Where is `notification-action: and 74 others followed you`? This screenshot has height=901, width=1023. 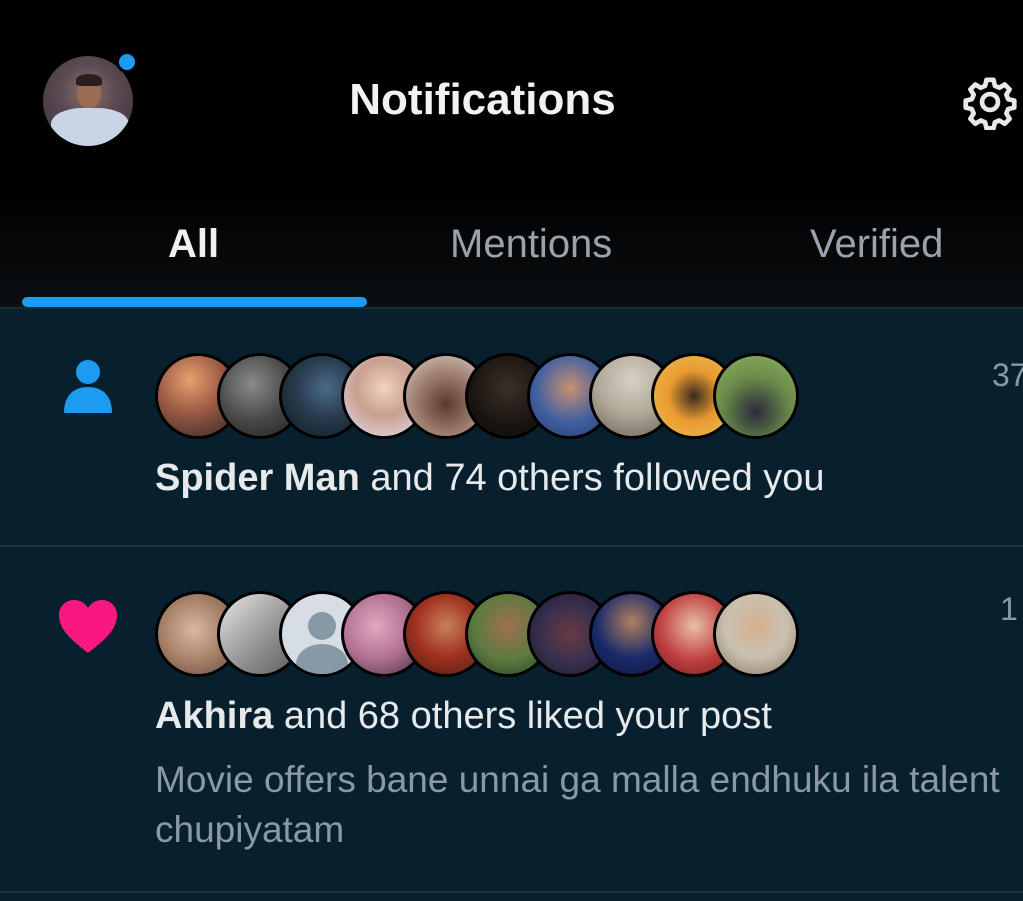 notification-action: and 74 others followed you is located at coordinates (592, 478).